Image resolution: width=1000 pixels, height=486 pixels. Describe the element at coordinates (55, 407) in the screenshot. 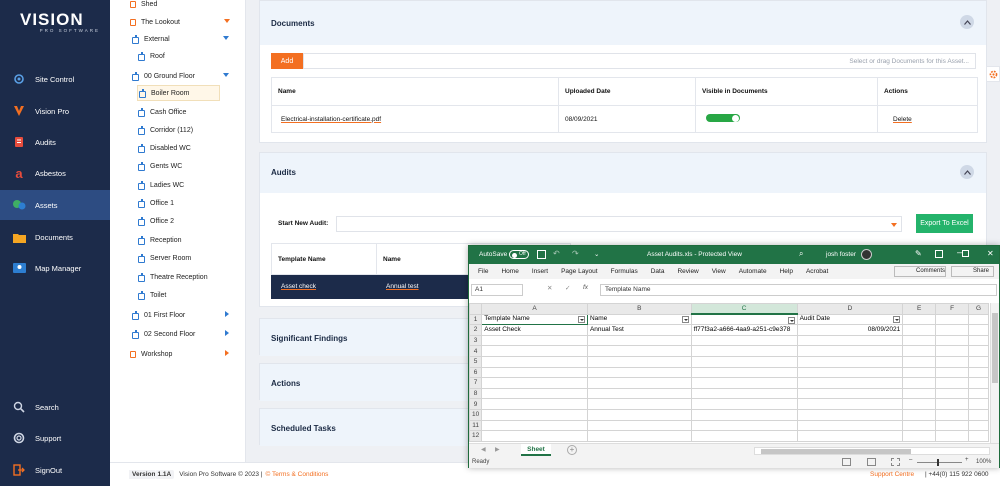

I see `nav-item-search: Search` at that location.